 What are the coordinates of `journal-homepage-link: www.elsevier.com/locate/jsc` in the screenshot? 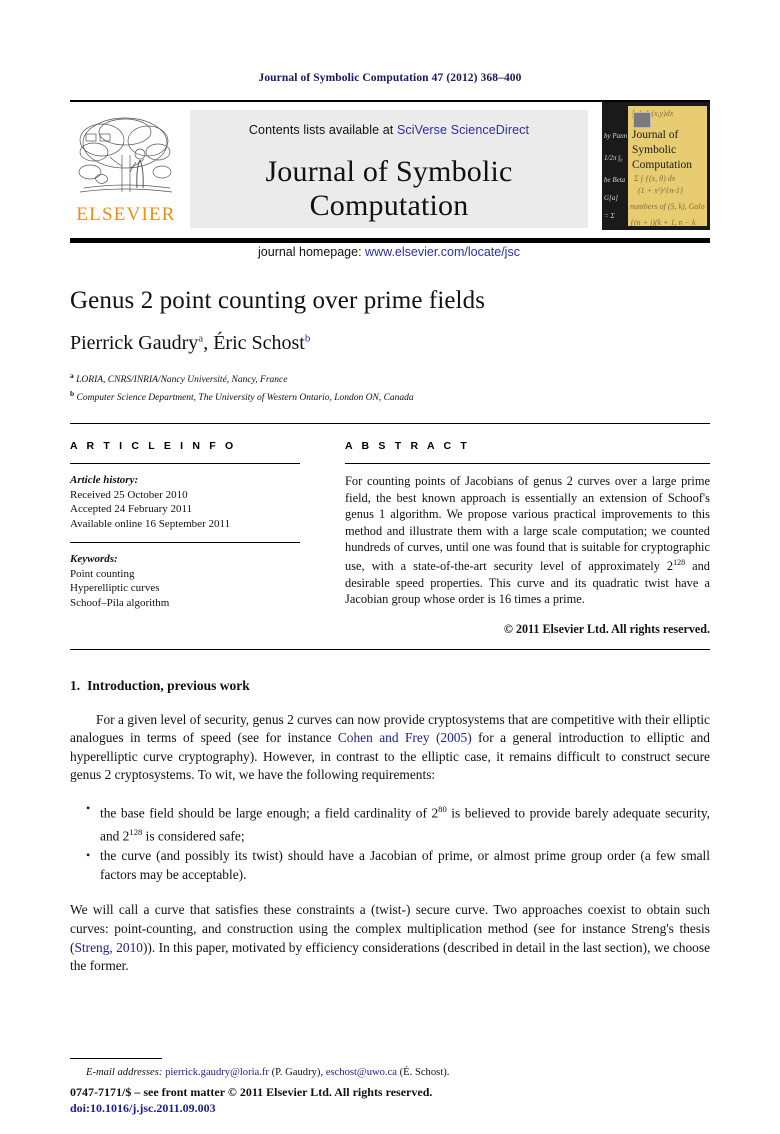 It's located at (442, 252).